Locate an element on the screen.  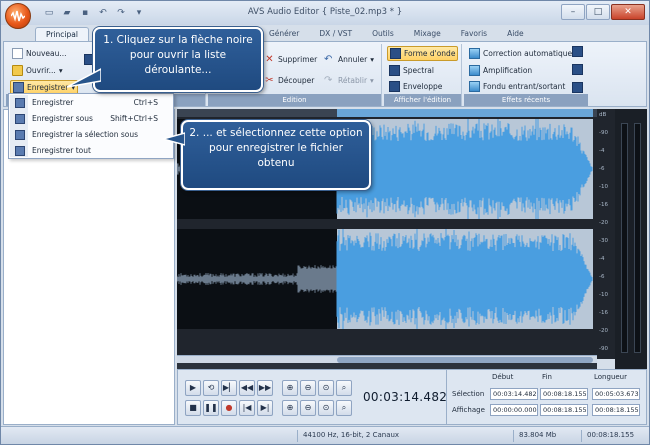
overview-bar is located at coordinates (387, 113).